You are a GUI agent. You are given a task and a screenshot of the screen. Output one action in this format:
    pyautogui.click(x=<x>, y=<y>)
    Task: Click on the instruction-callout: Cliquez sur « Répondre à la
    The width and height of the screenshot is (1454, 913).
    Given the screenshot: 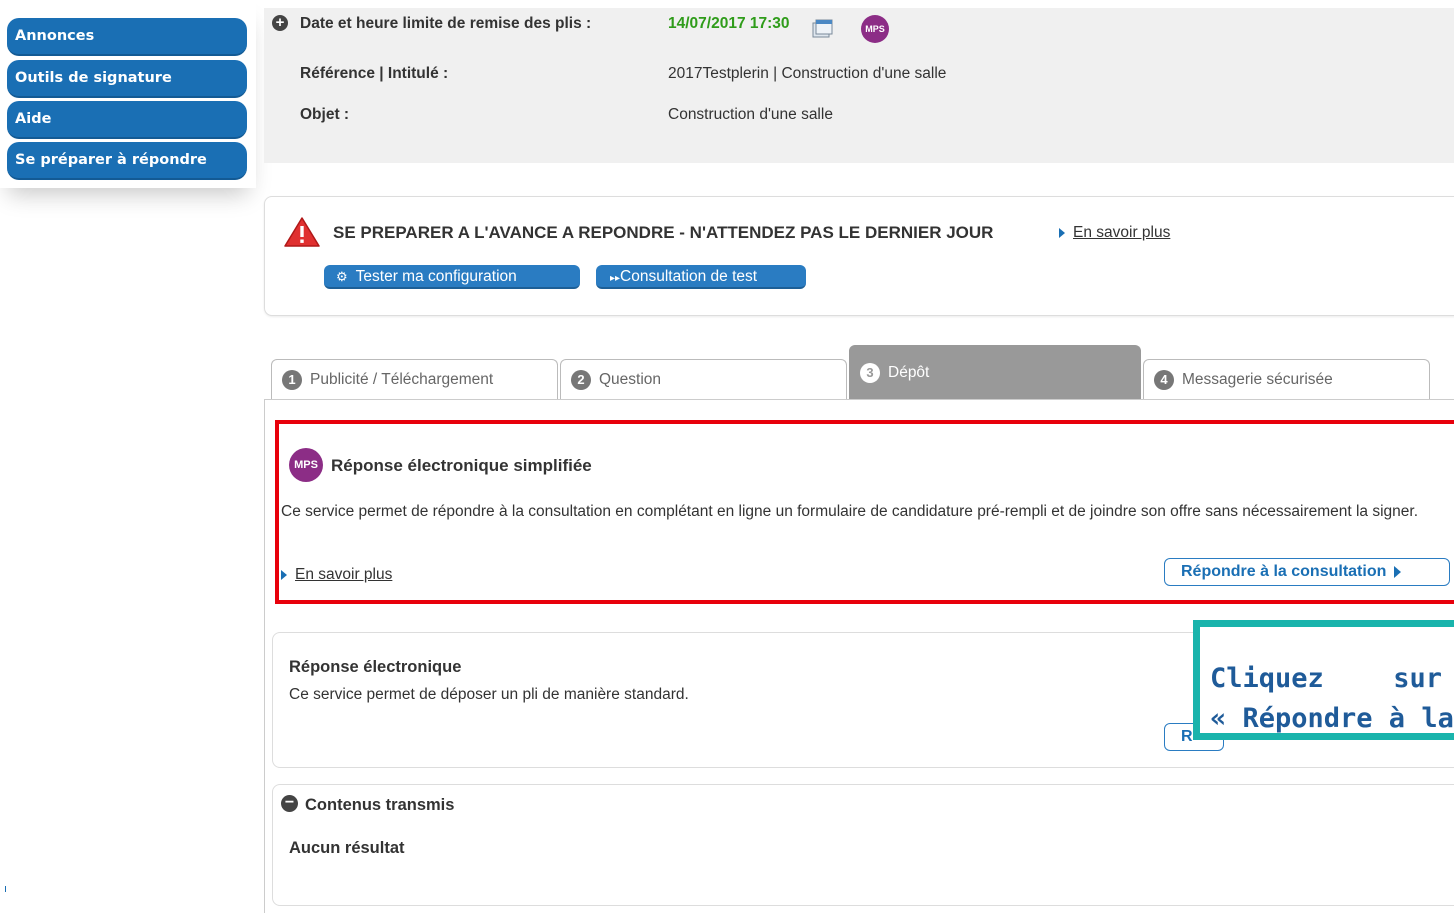 What is the action you would take?
    pyautogui.click(x=1323, y=680)
    